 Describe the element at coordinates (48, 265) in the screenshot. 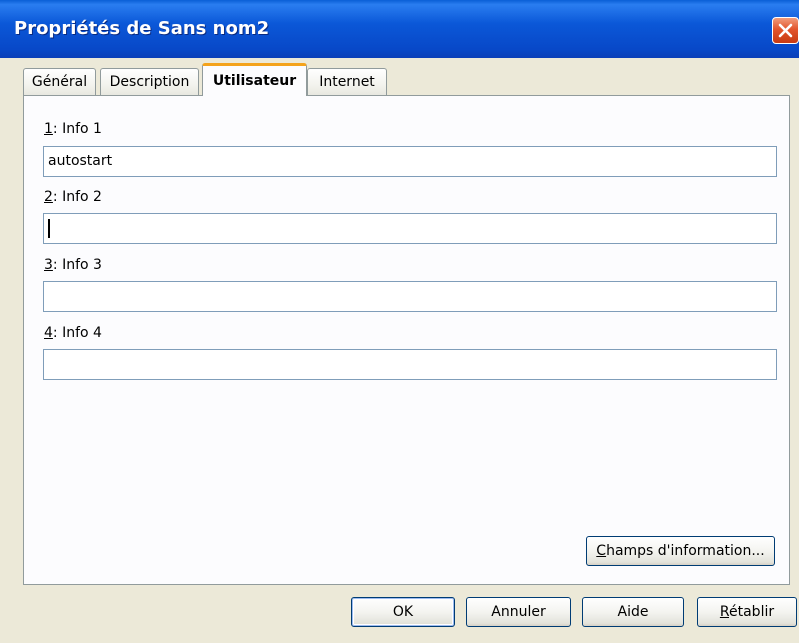

I see `info3-mnemonic: 3` at that location.